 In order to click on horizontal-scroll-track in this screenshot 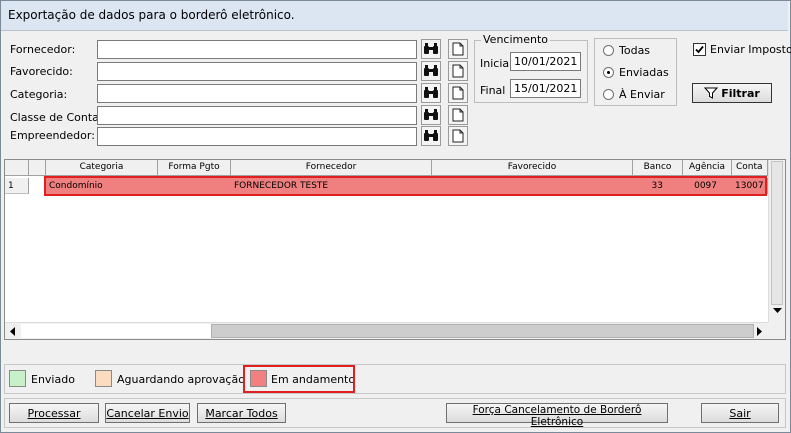, I will do `click(116, 331)`.